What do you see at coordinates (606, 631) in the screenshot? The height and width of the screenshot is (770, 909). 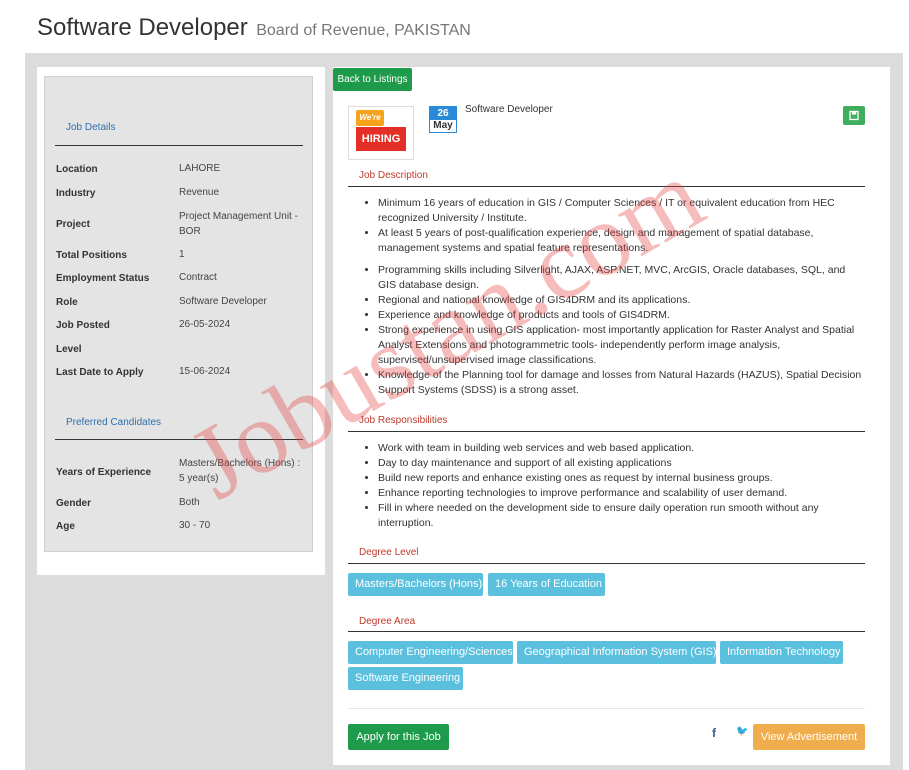 I see `degree-area-divider` at bounding box center [606, 631].